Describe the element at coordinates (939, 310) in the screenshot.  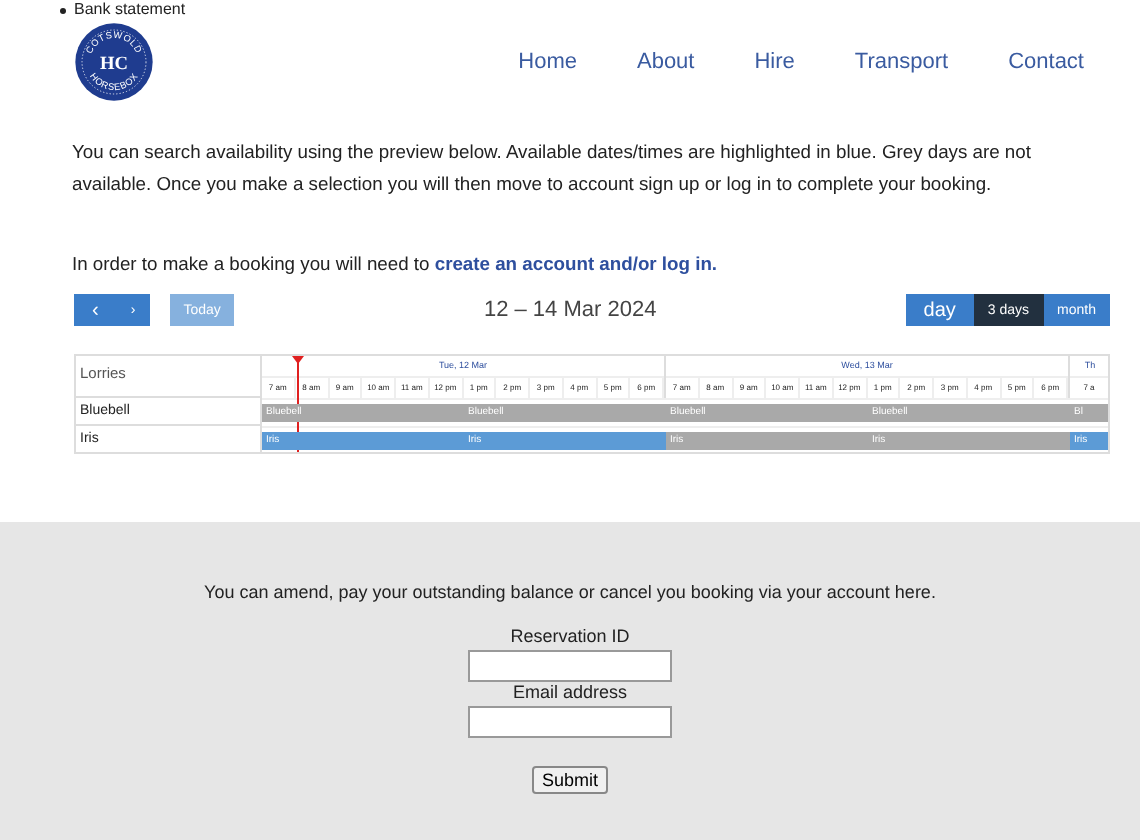
I see `view-tab: day` at that location.